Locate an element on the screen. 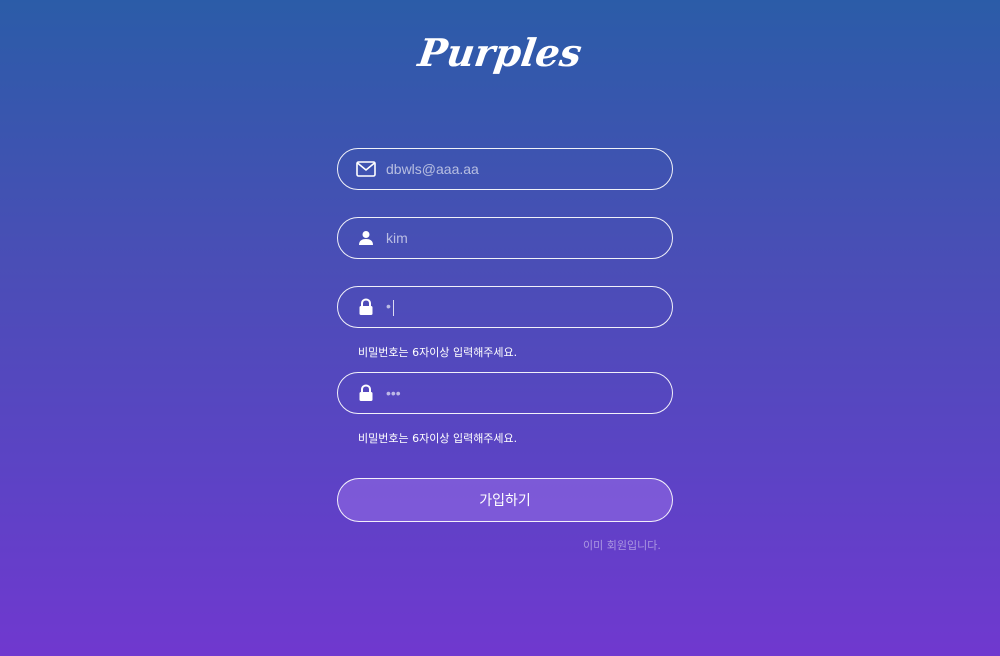 Image resolution: width=1000 pixels, height=656 pixels. password-confirm-value: ••• is located at coordinates (393, 393).